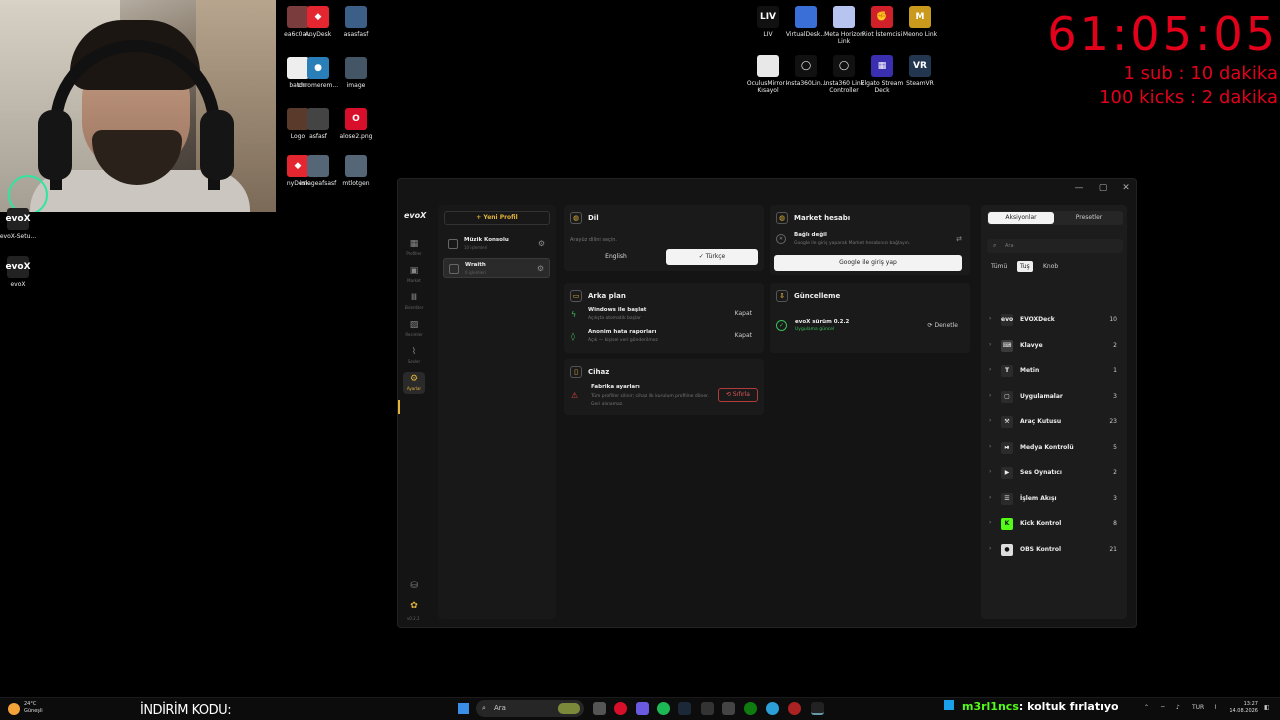  What do you see at coordinates (1215, 707) in the screenshot?
I see `wifi-icon: ⌇` at bounding box center [1215, 707].